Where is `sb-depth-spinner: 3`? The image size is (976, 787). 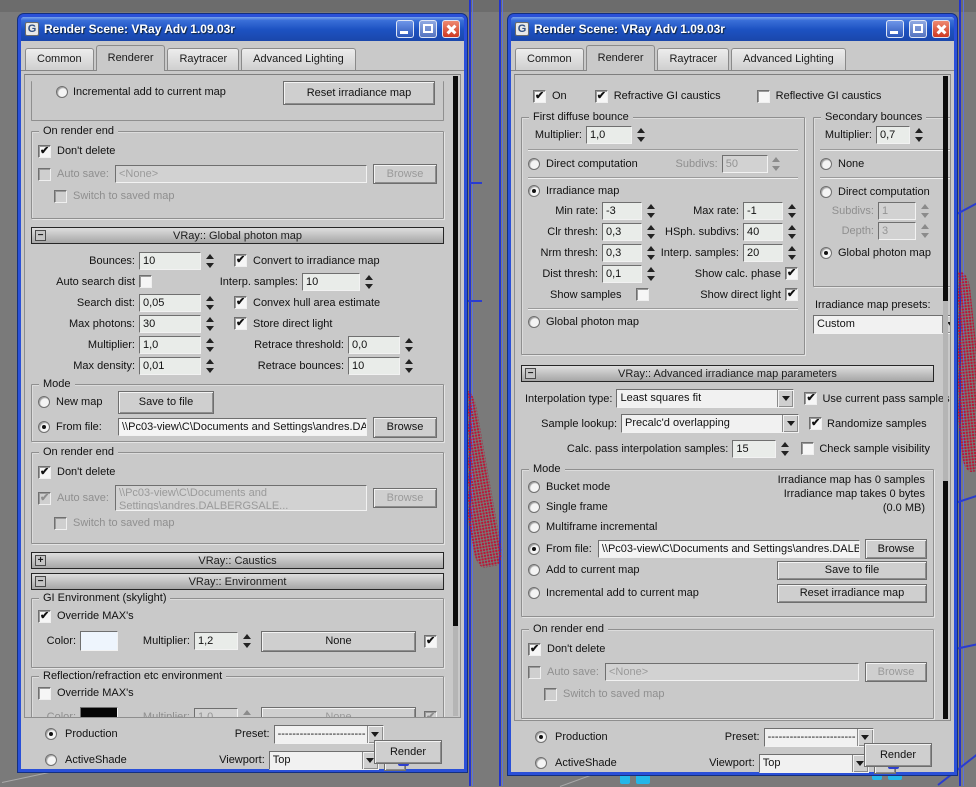 sb-depth-spinner: 3 is located at coordinates (904, 231).